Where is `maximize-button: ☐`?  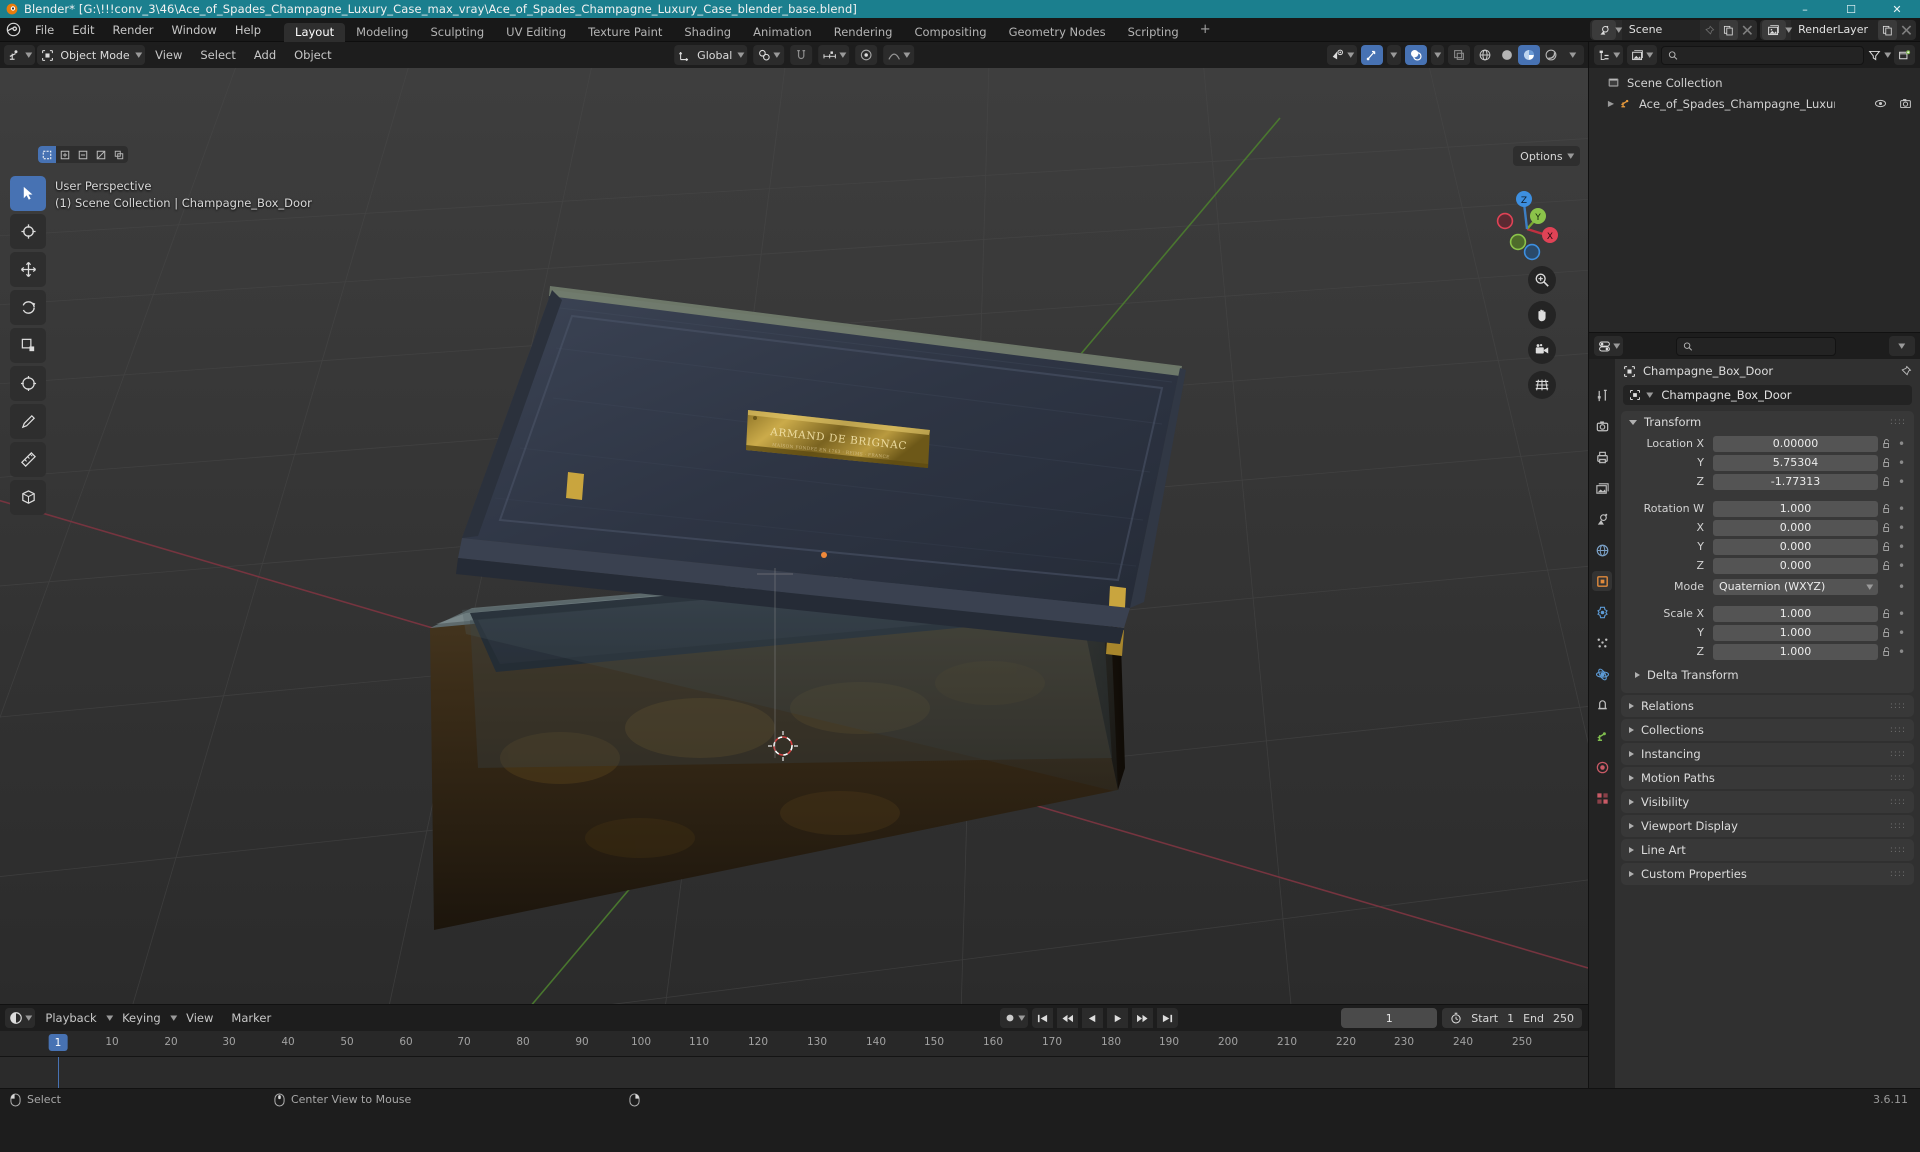 maximize-button: ☐ is located at coordinates (1851, 9).